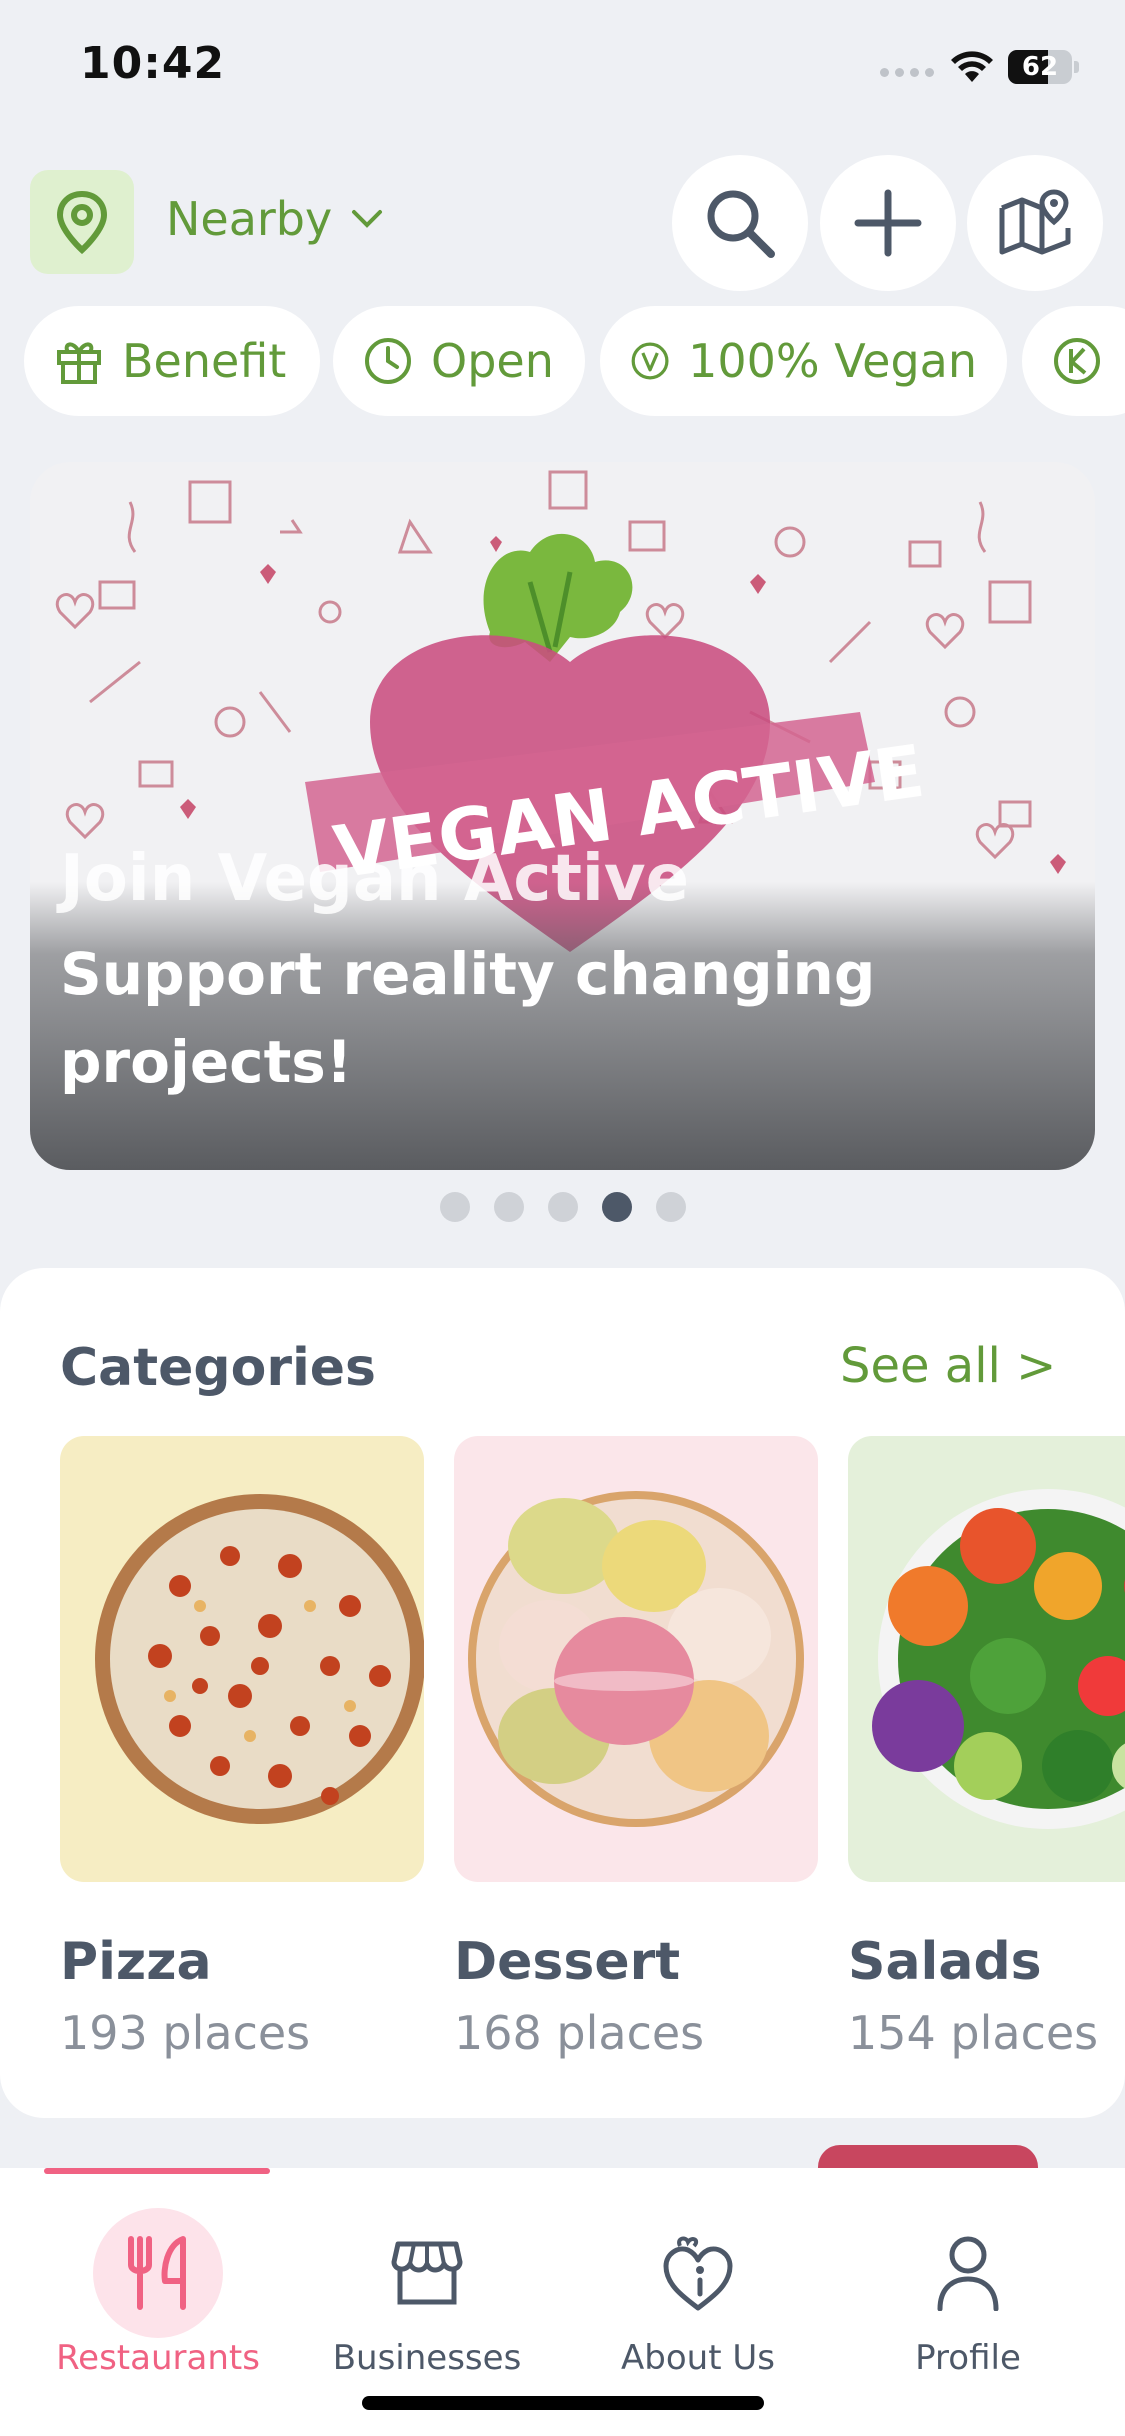  I want to click on pizza-image, so click(259, 1659).